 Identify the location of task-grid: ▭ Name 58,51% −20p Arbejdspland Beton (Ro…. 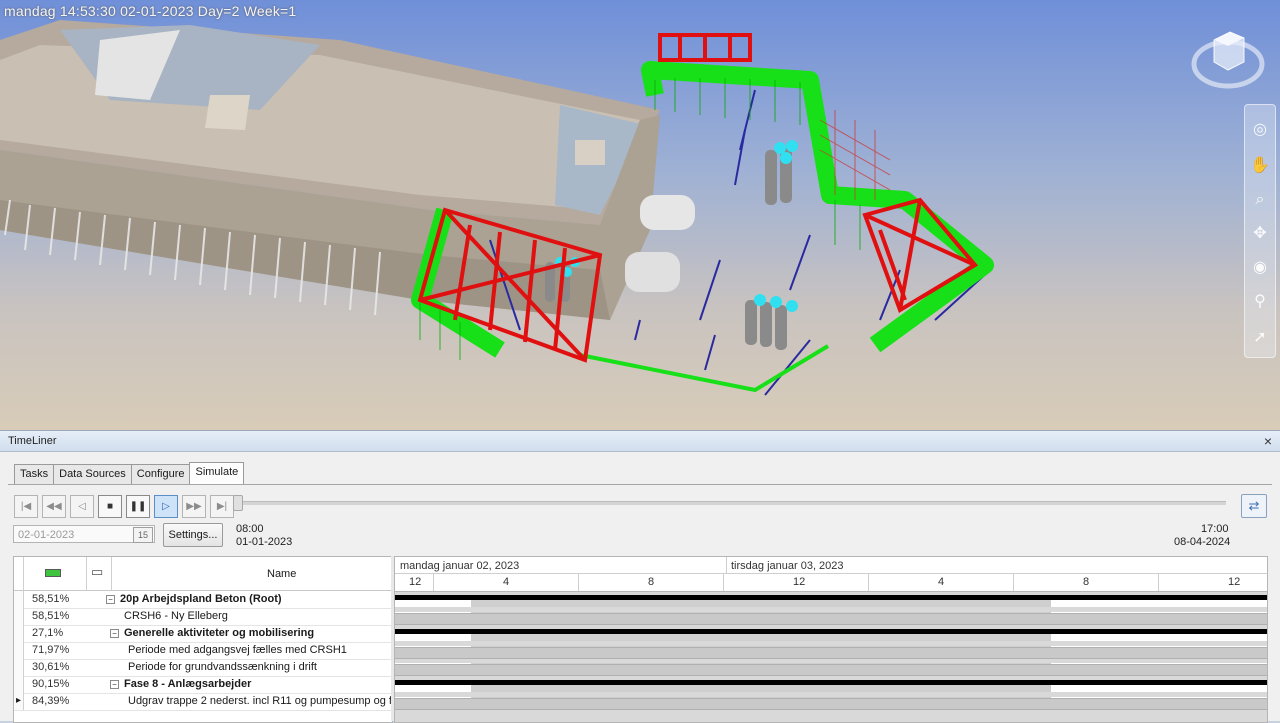
(203, 639).